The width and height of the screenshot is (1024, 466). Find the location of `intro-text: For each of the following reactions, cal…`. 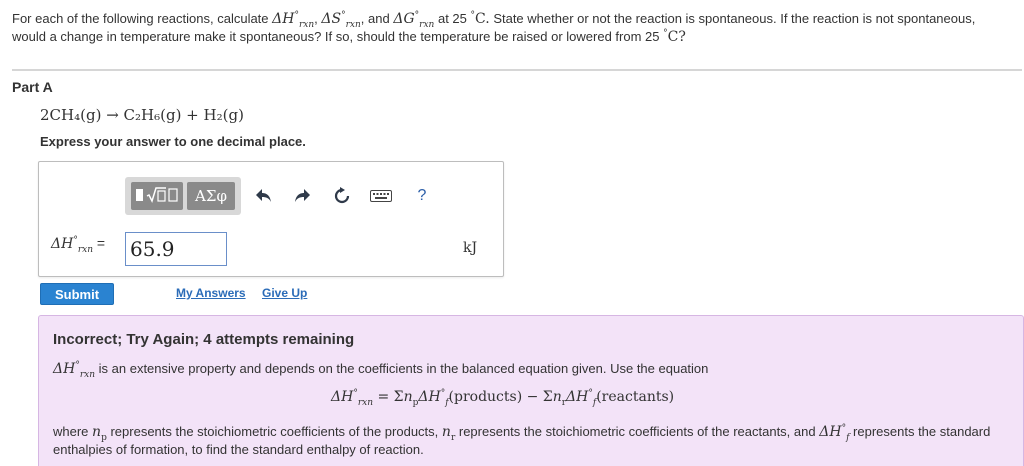

intro-text: For each of the following reactions, cal… is located at coordinates (140, 18).